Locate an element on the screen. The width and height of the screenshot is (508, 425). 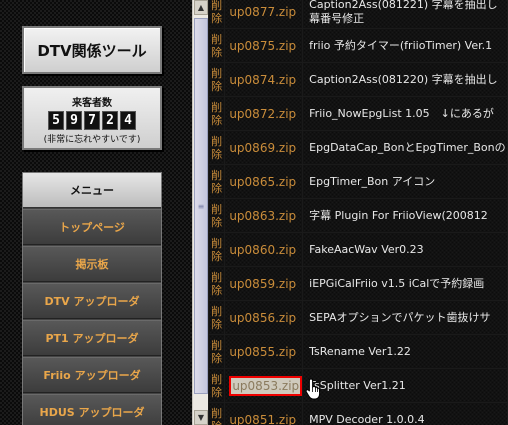
scroll-down-arrow-icon: ▼ is located at coordinates (201, 417).